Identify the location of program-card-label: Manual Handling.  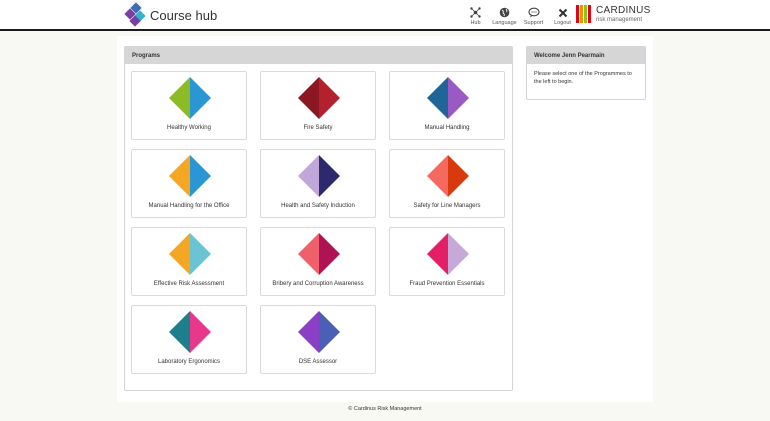
(447, 128).